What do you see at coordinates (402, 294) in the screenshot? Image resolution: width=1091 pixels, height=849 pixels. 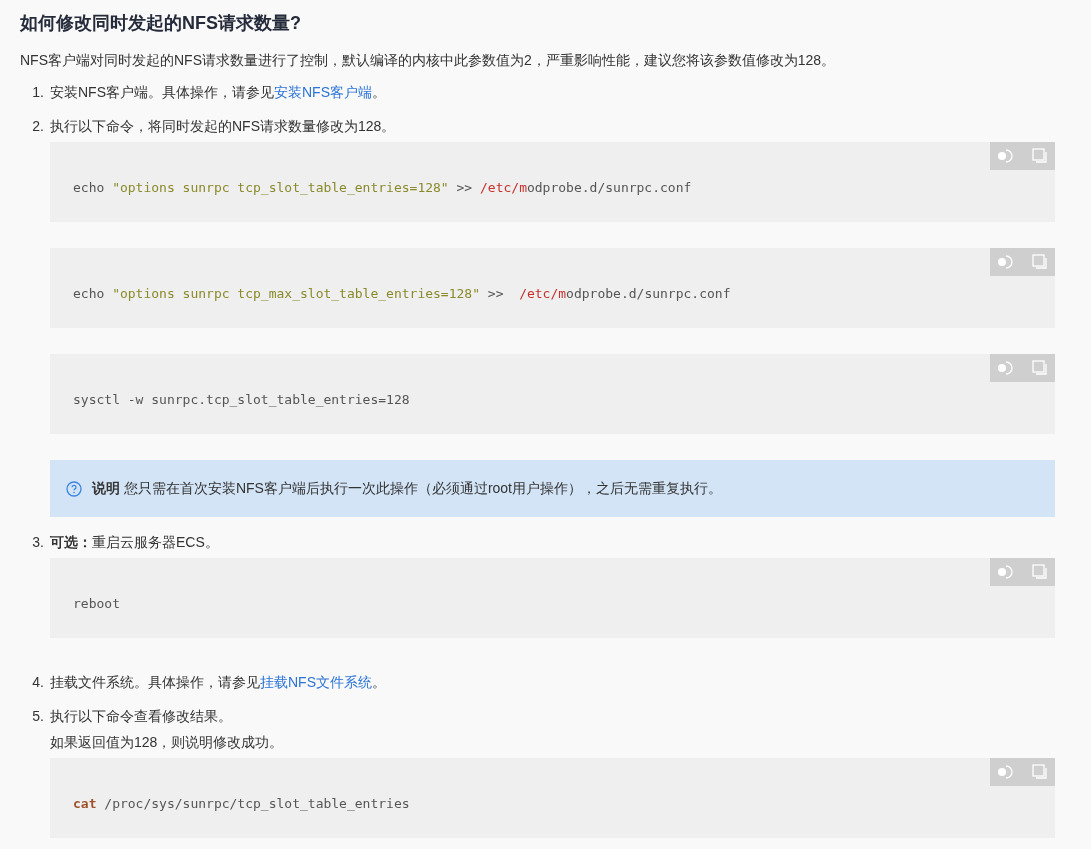 I see `code-line: echo "options sunrpc tcp_max_slot_table_entries=128" >> /etc/modprobe.d/sunrpc.conf` at bounding box center [402, 294].